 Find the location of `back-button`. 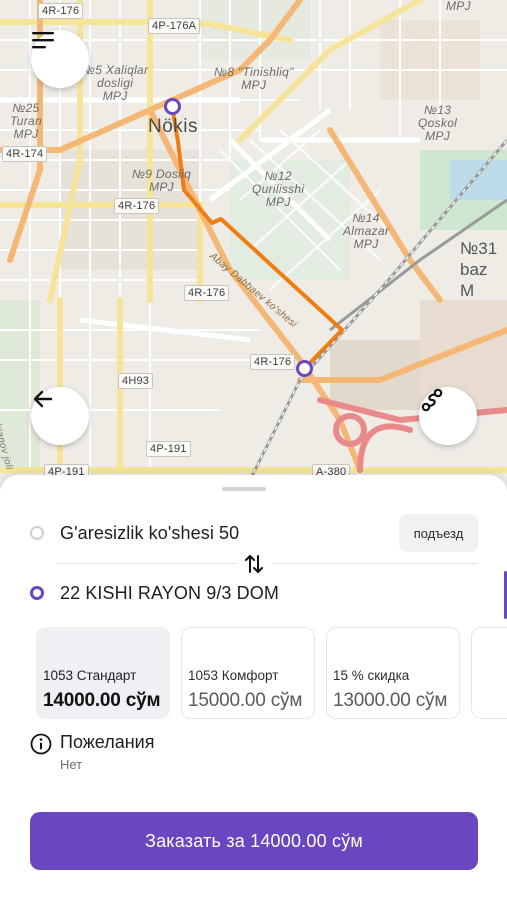

back-button is located at coordinates (60, 416).